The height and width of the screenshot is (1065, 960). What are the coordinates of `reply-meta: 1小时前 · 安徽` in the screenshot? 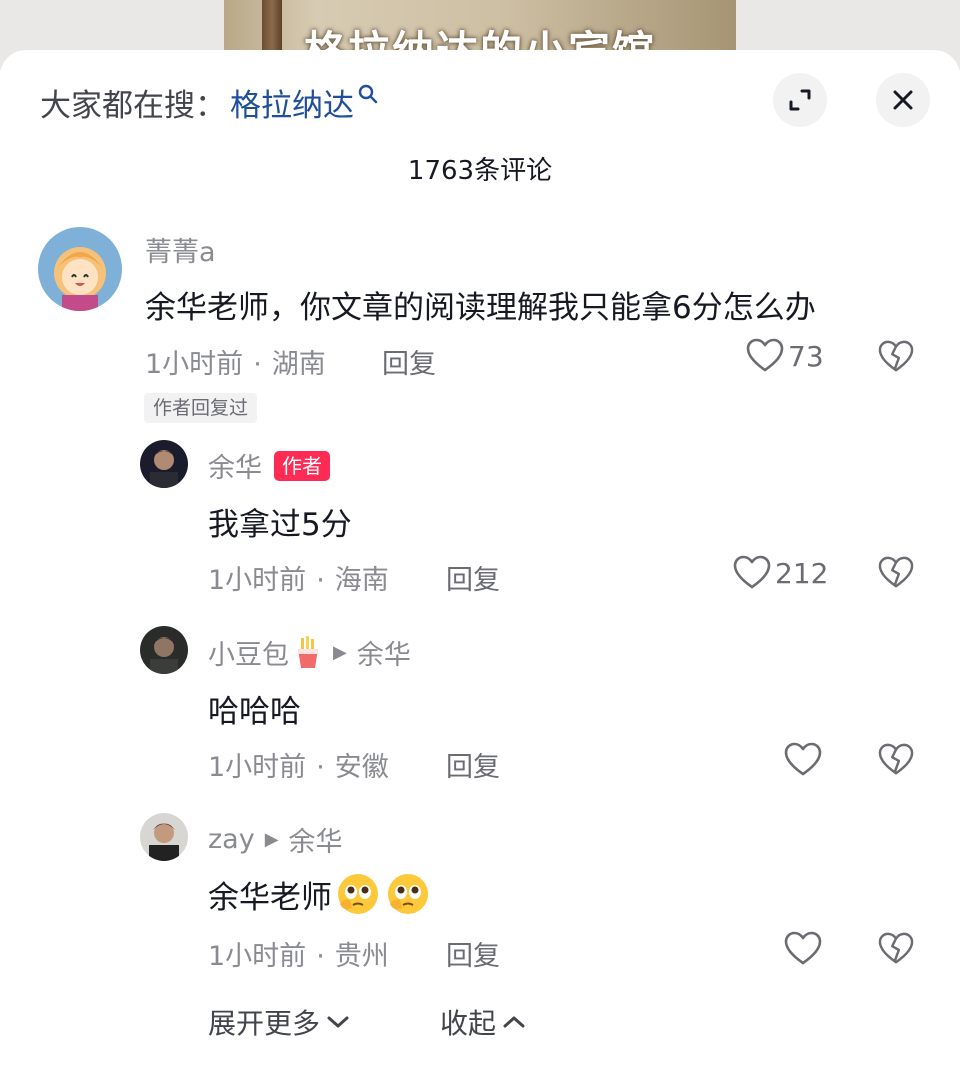 It's located at (298, 767).